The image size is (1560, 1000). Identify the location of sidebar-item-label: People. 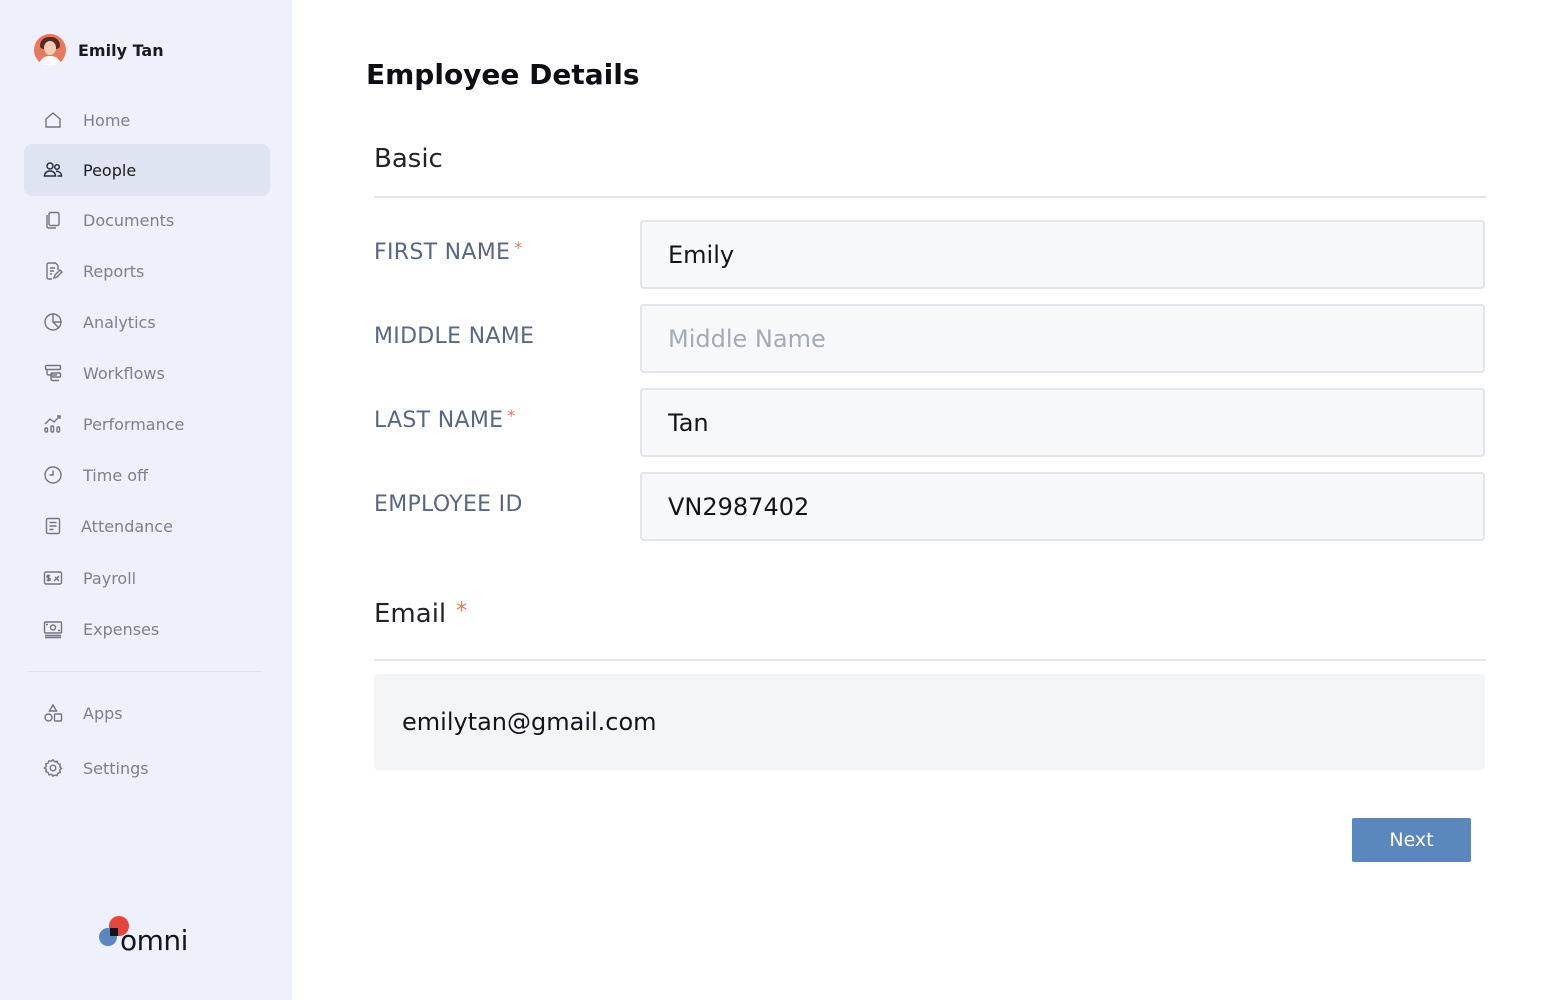
(110, 170).